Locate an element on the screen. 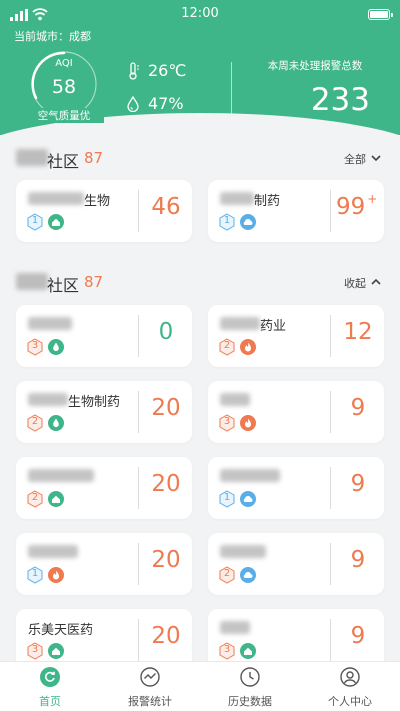 This screenshot has width=400, height=711. air-quality-text: 空气质量优 is located at coordinates (64, 115).